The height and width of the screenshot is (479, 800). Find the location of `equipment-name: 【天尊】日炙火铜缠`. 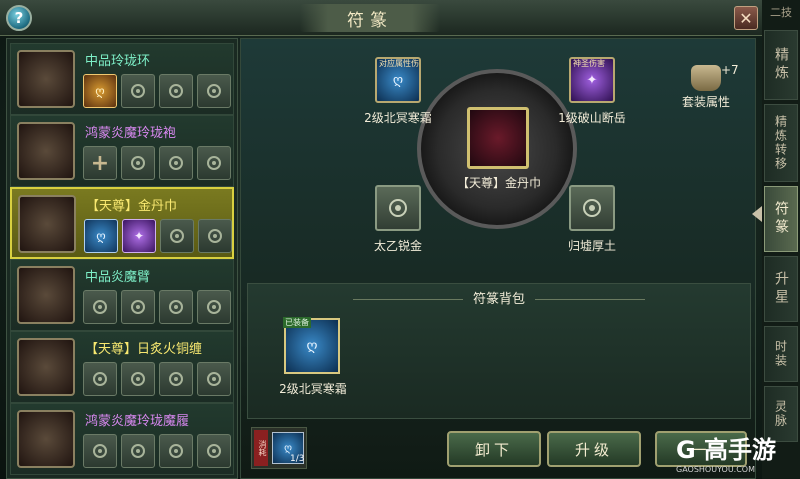

equipment-name: 【天尊】日炙火铜缠 is located at coordinates (144, 349).